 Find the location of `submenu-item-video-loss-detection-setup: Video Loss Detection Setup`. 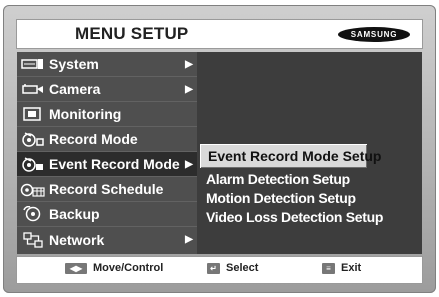

submenu-item-video-loss-detection-setup: Video Loss Detection Setup is located at coordinates (294, 217).